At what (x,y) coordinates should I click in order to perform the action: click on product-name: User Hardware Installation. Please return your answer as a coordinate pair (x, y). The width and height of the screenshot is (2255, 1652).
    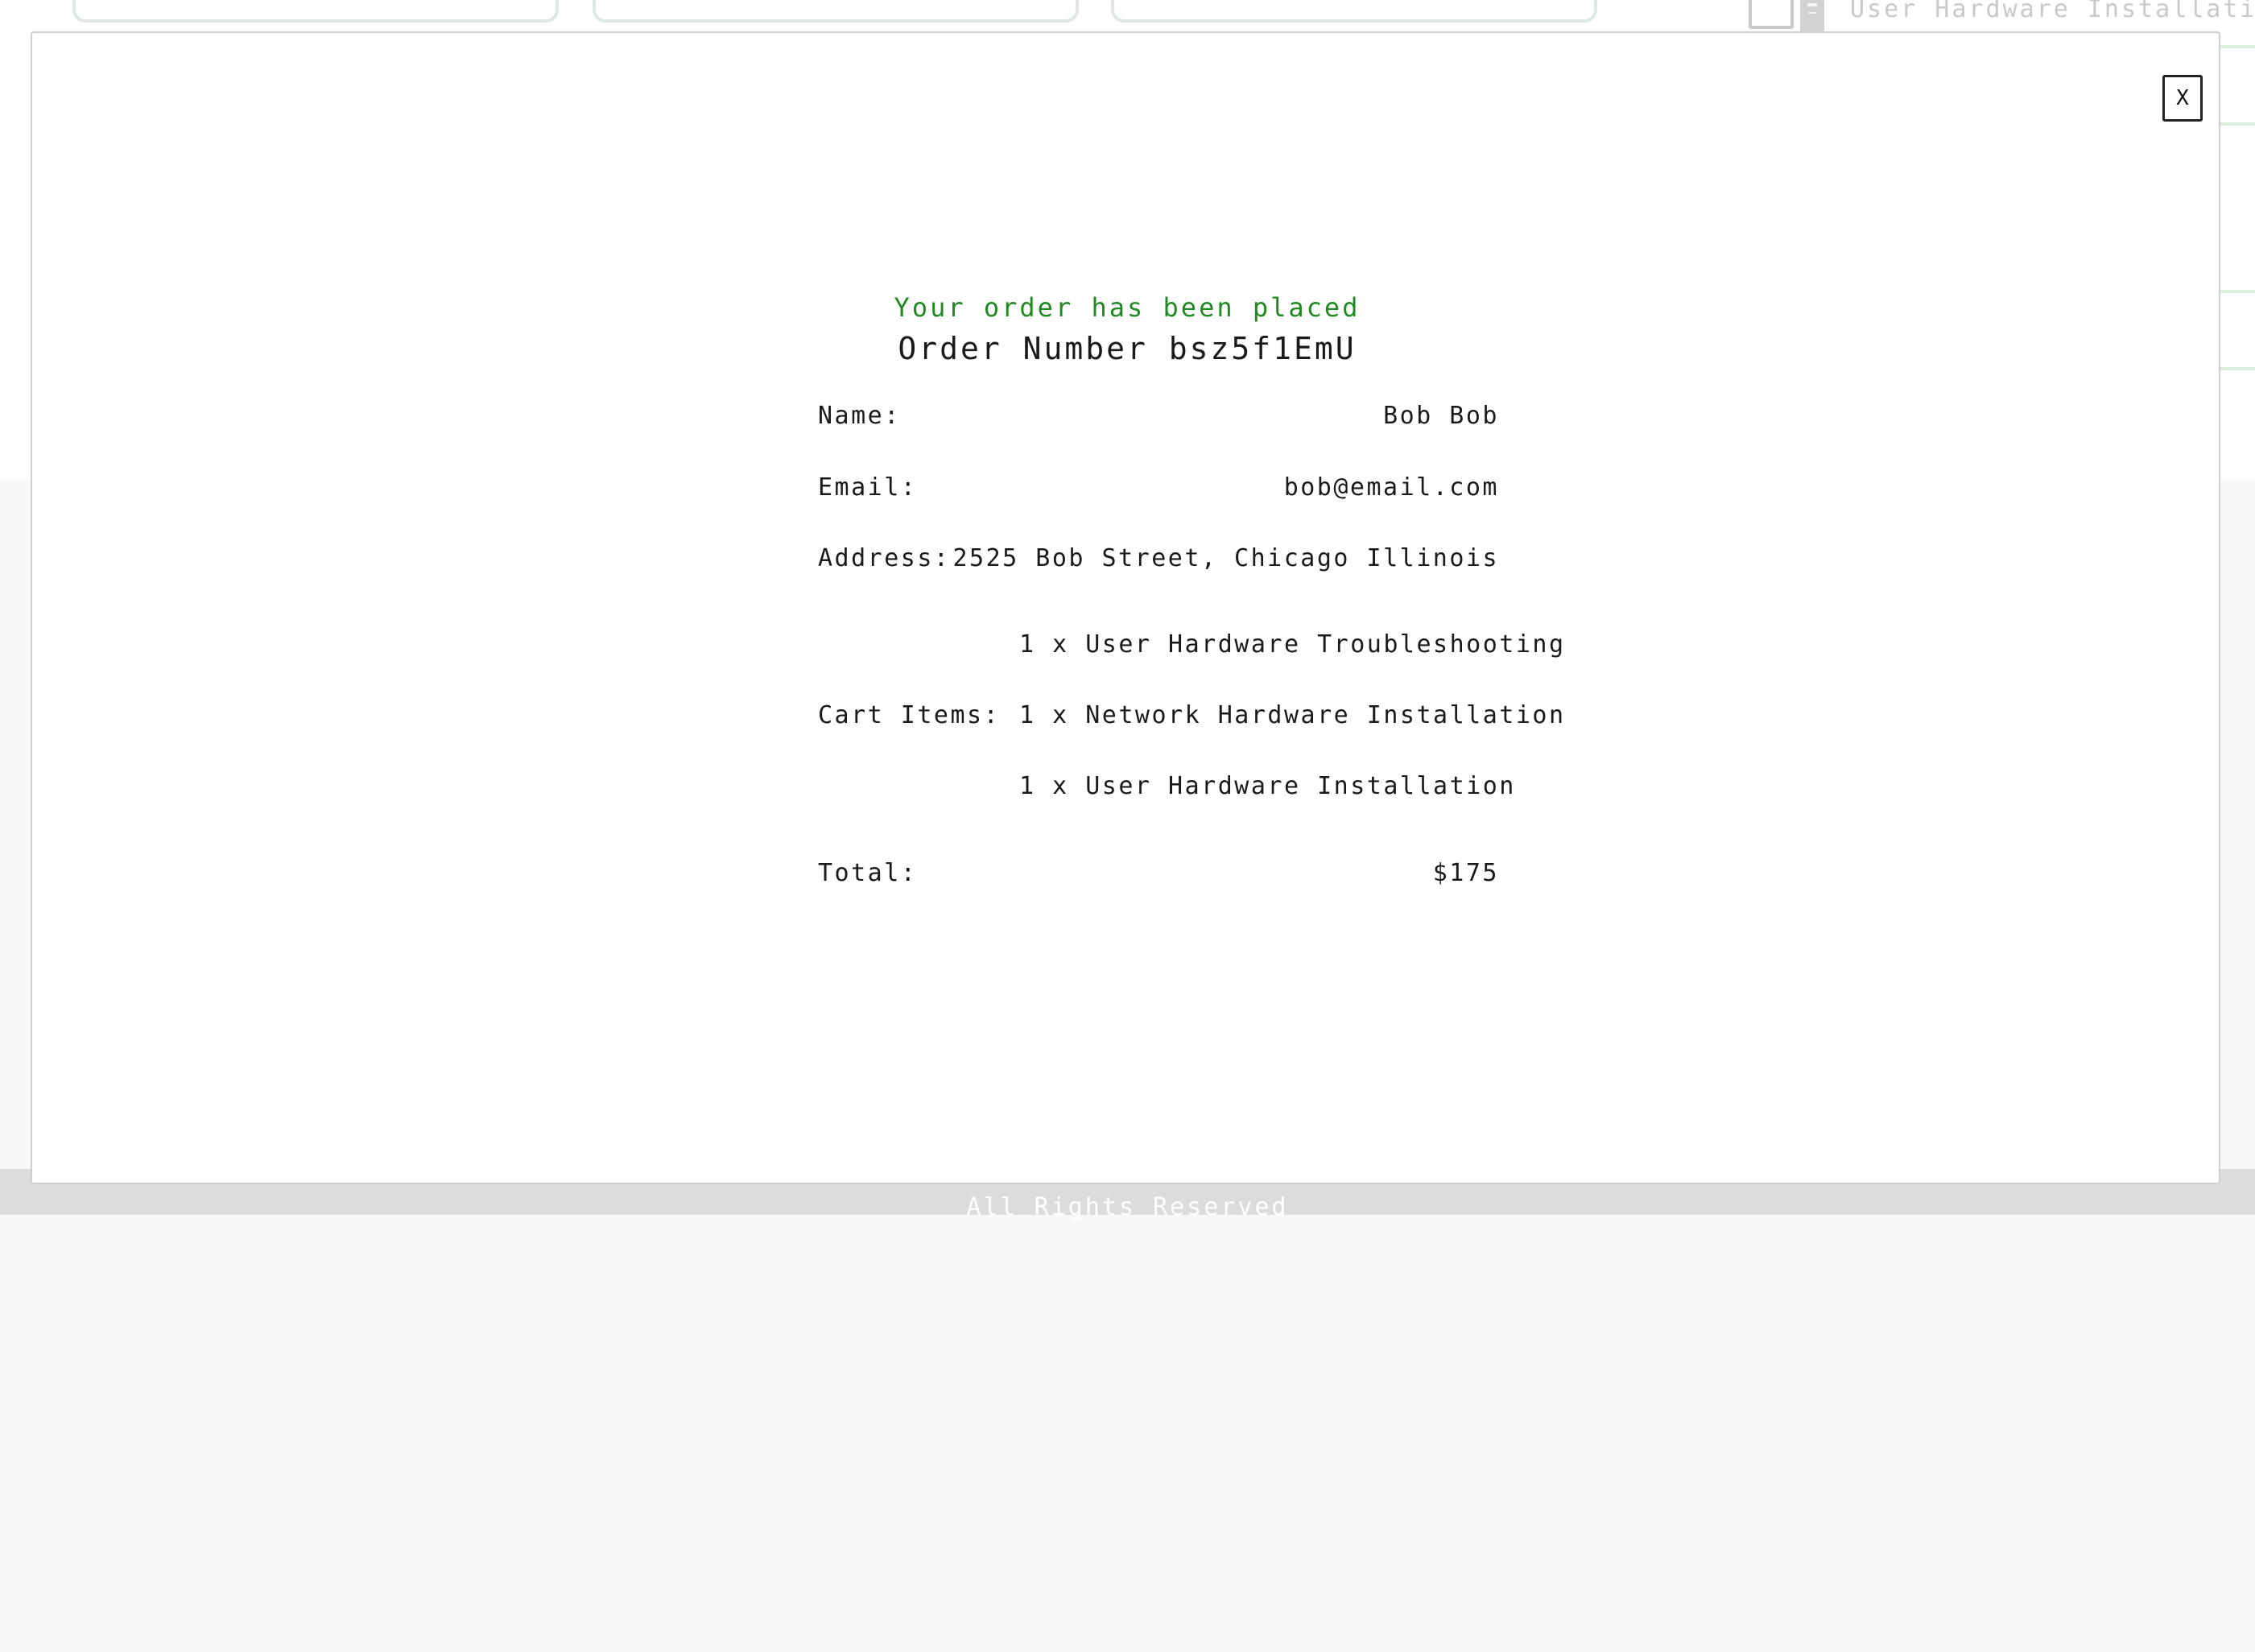
    Looking at the image, I should click on (2052, 11).